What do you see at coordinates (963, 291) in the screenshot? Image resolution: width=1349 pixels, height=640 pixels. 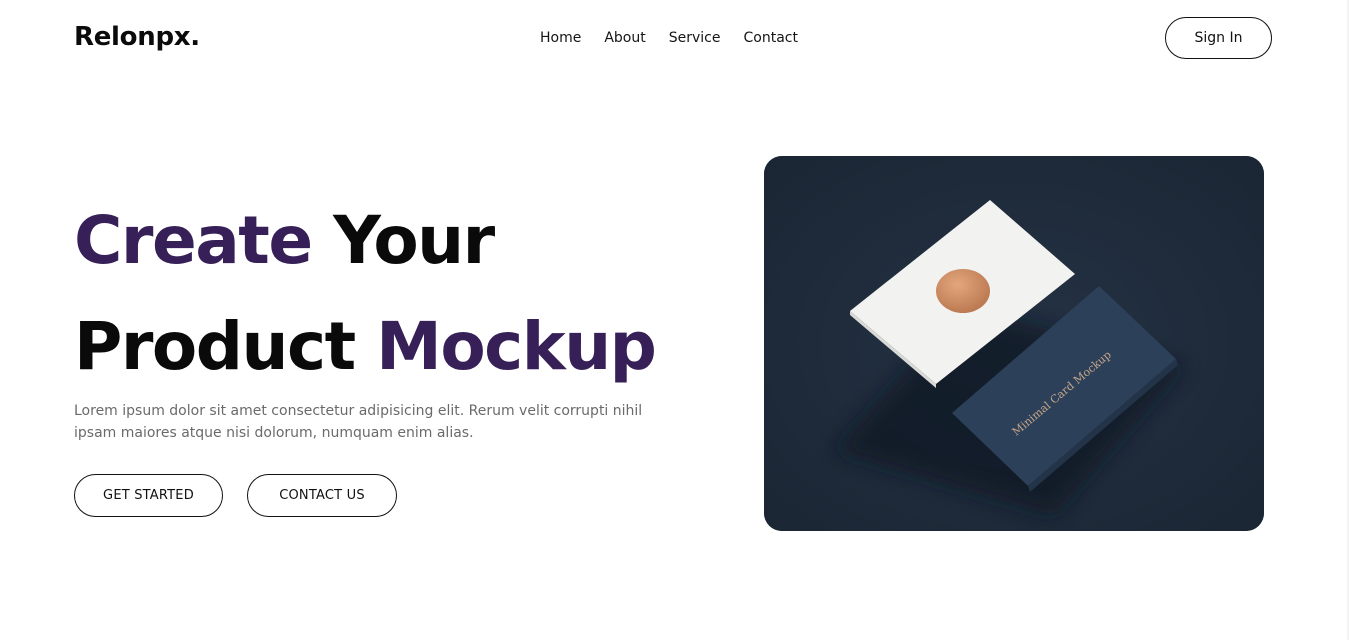 I see `copper-seal-icon` at bounding box center [963, 291].